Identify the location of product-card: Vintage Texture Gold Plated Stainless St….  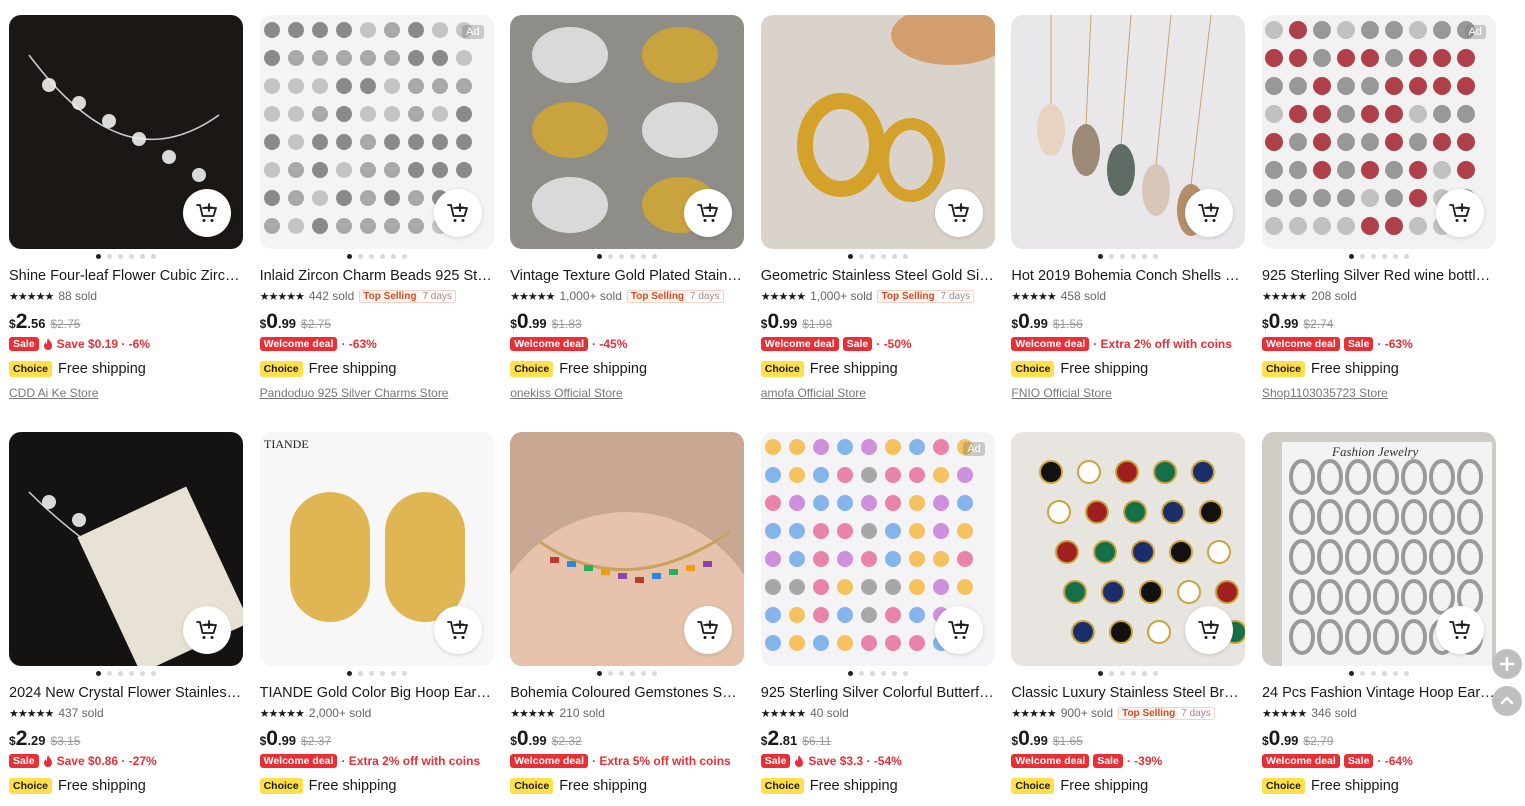
(627, 223).